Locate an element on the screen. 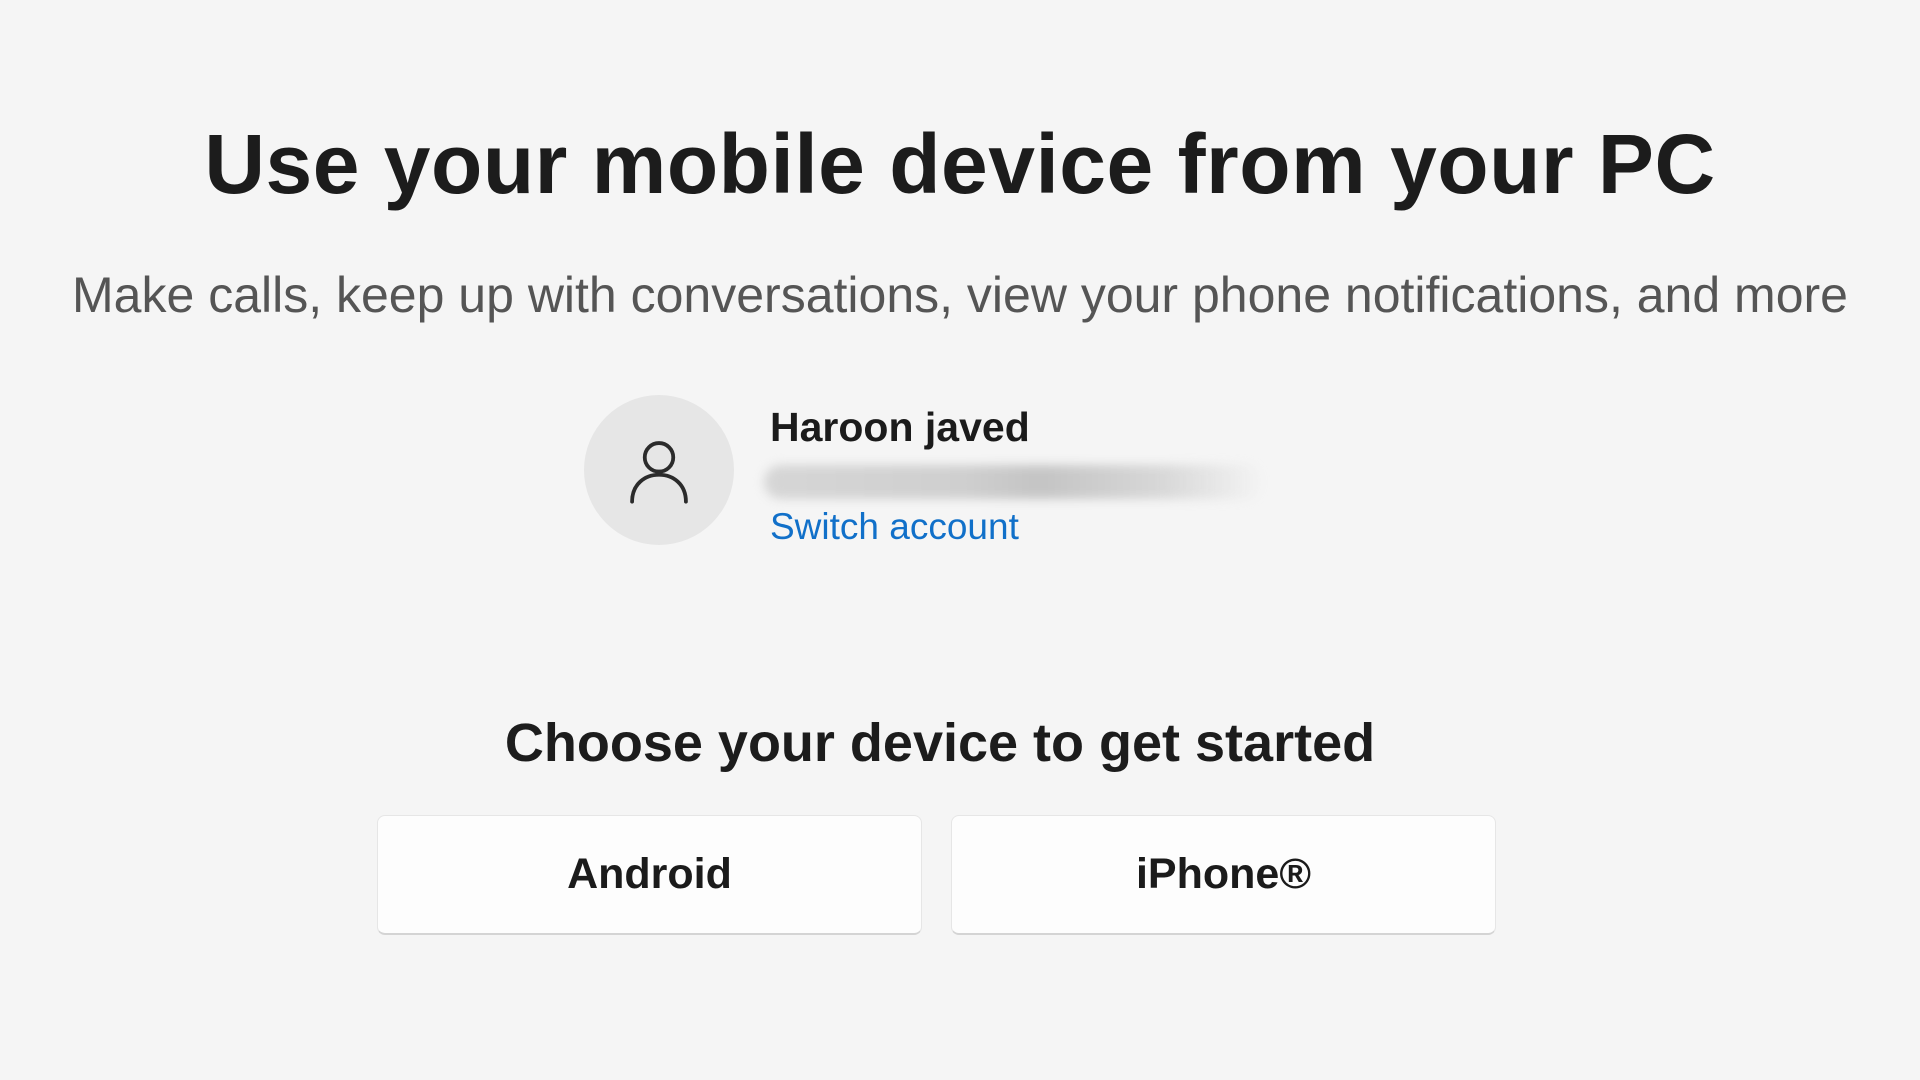 Image resolution: width=1920 pixels, height=1080 pixels. person-icon is located at coordinates (659, 472).